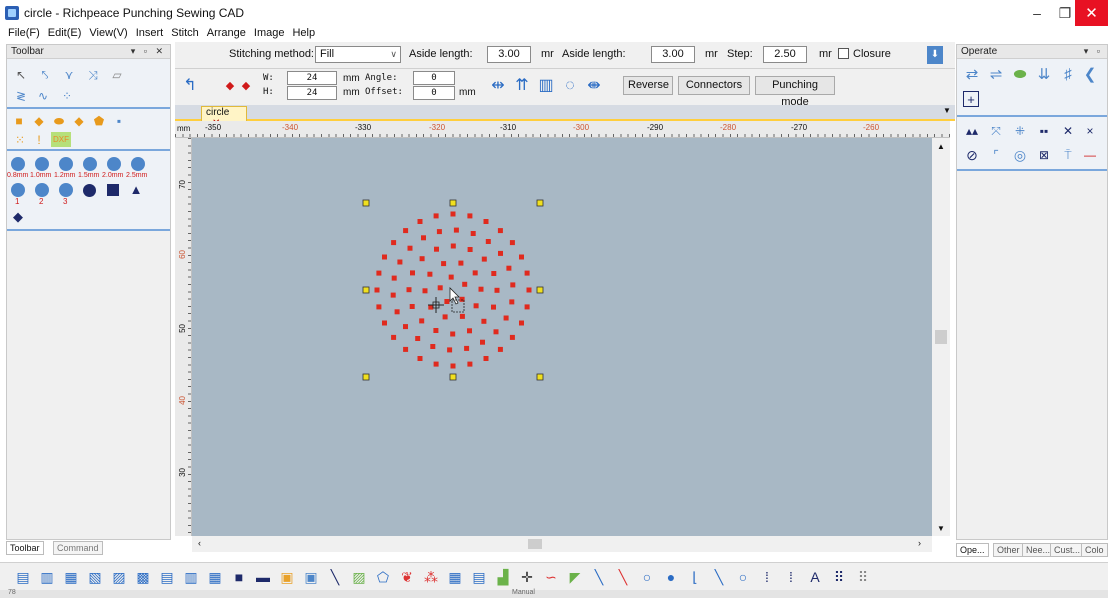 The width and height of the screenshot is (1108, 598). Describe the element at coordinates (935, 55) in the screenshot. I see `apply-down-icon: ⬇` at that location.